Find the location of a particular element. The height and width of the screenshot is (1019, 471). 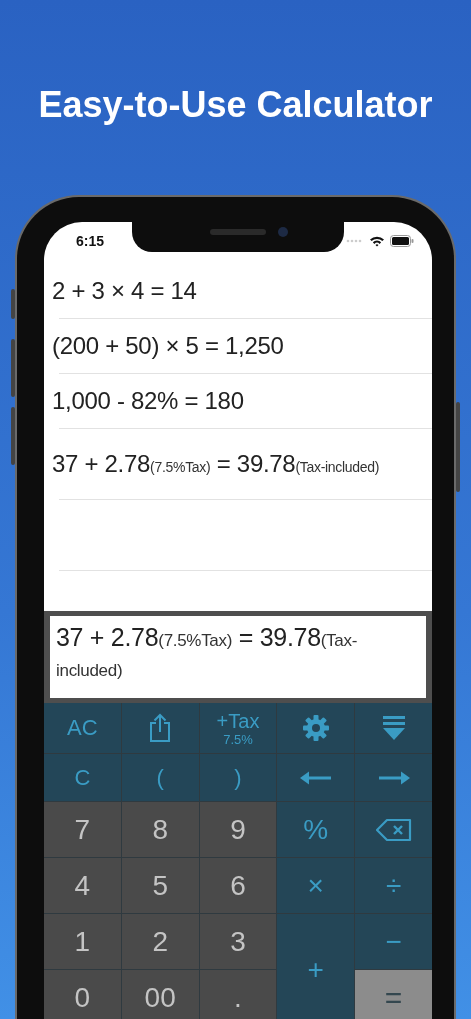

share-icon is located at coordinates (160, 728).